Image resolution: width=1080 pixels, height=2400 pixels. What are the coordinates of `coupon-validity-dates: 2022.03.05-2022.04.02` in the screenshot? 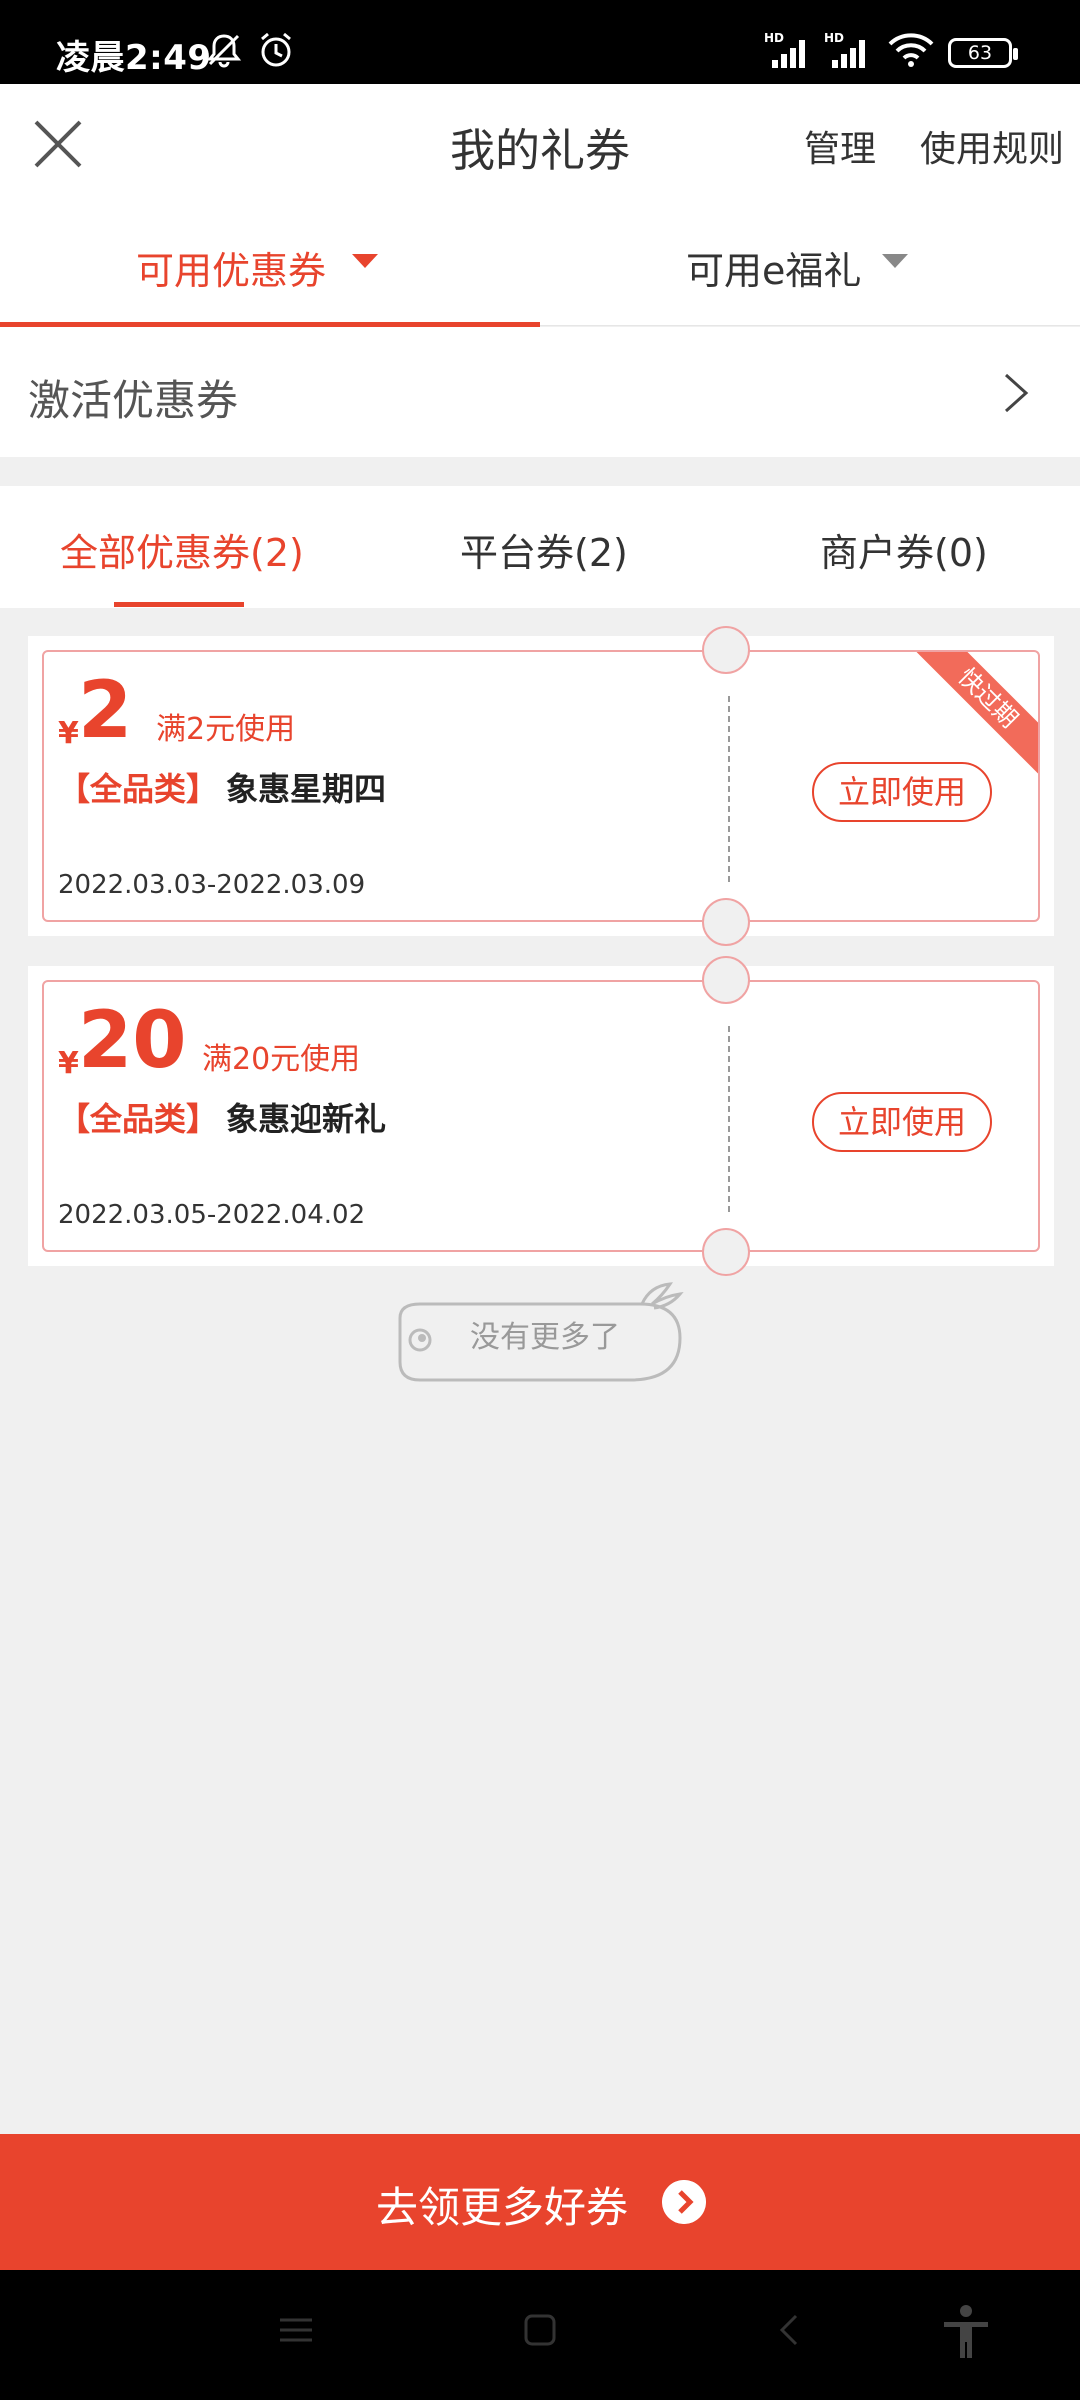 It's located at (212, 1215).